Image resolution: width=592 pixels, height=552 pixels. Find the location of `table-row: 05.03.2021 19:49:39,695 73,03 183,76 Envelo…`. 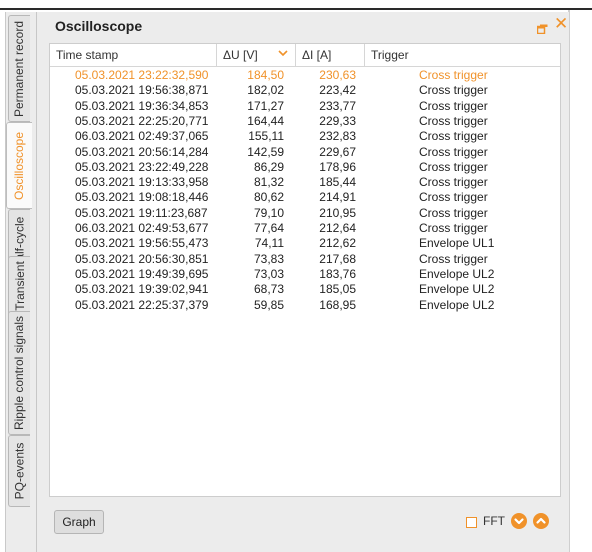

table-row: 05.03.2021 19:49:39,695 73,03 183,76 Envelo… is located at coordinates (305, 275).